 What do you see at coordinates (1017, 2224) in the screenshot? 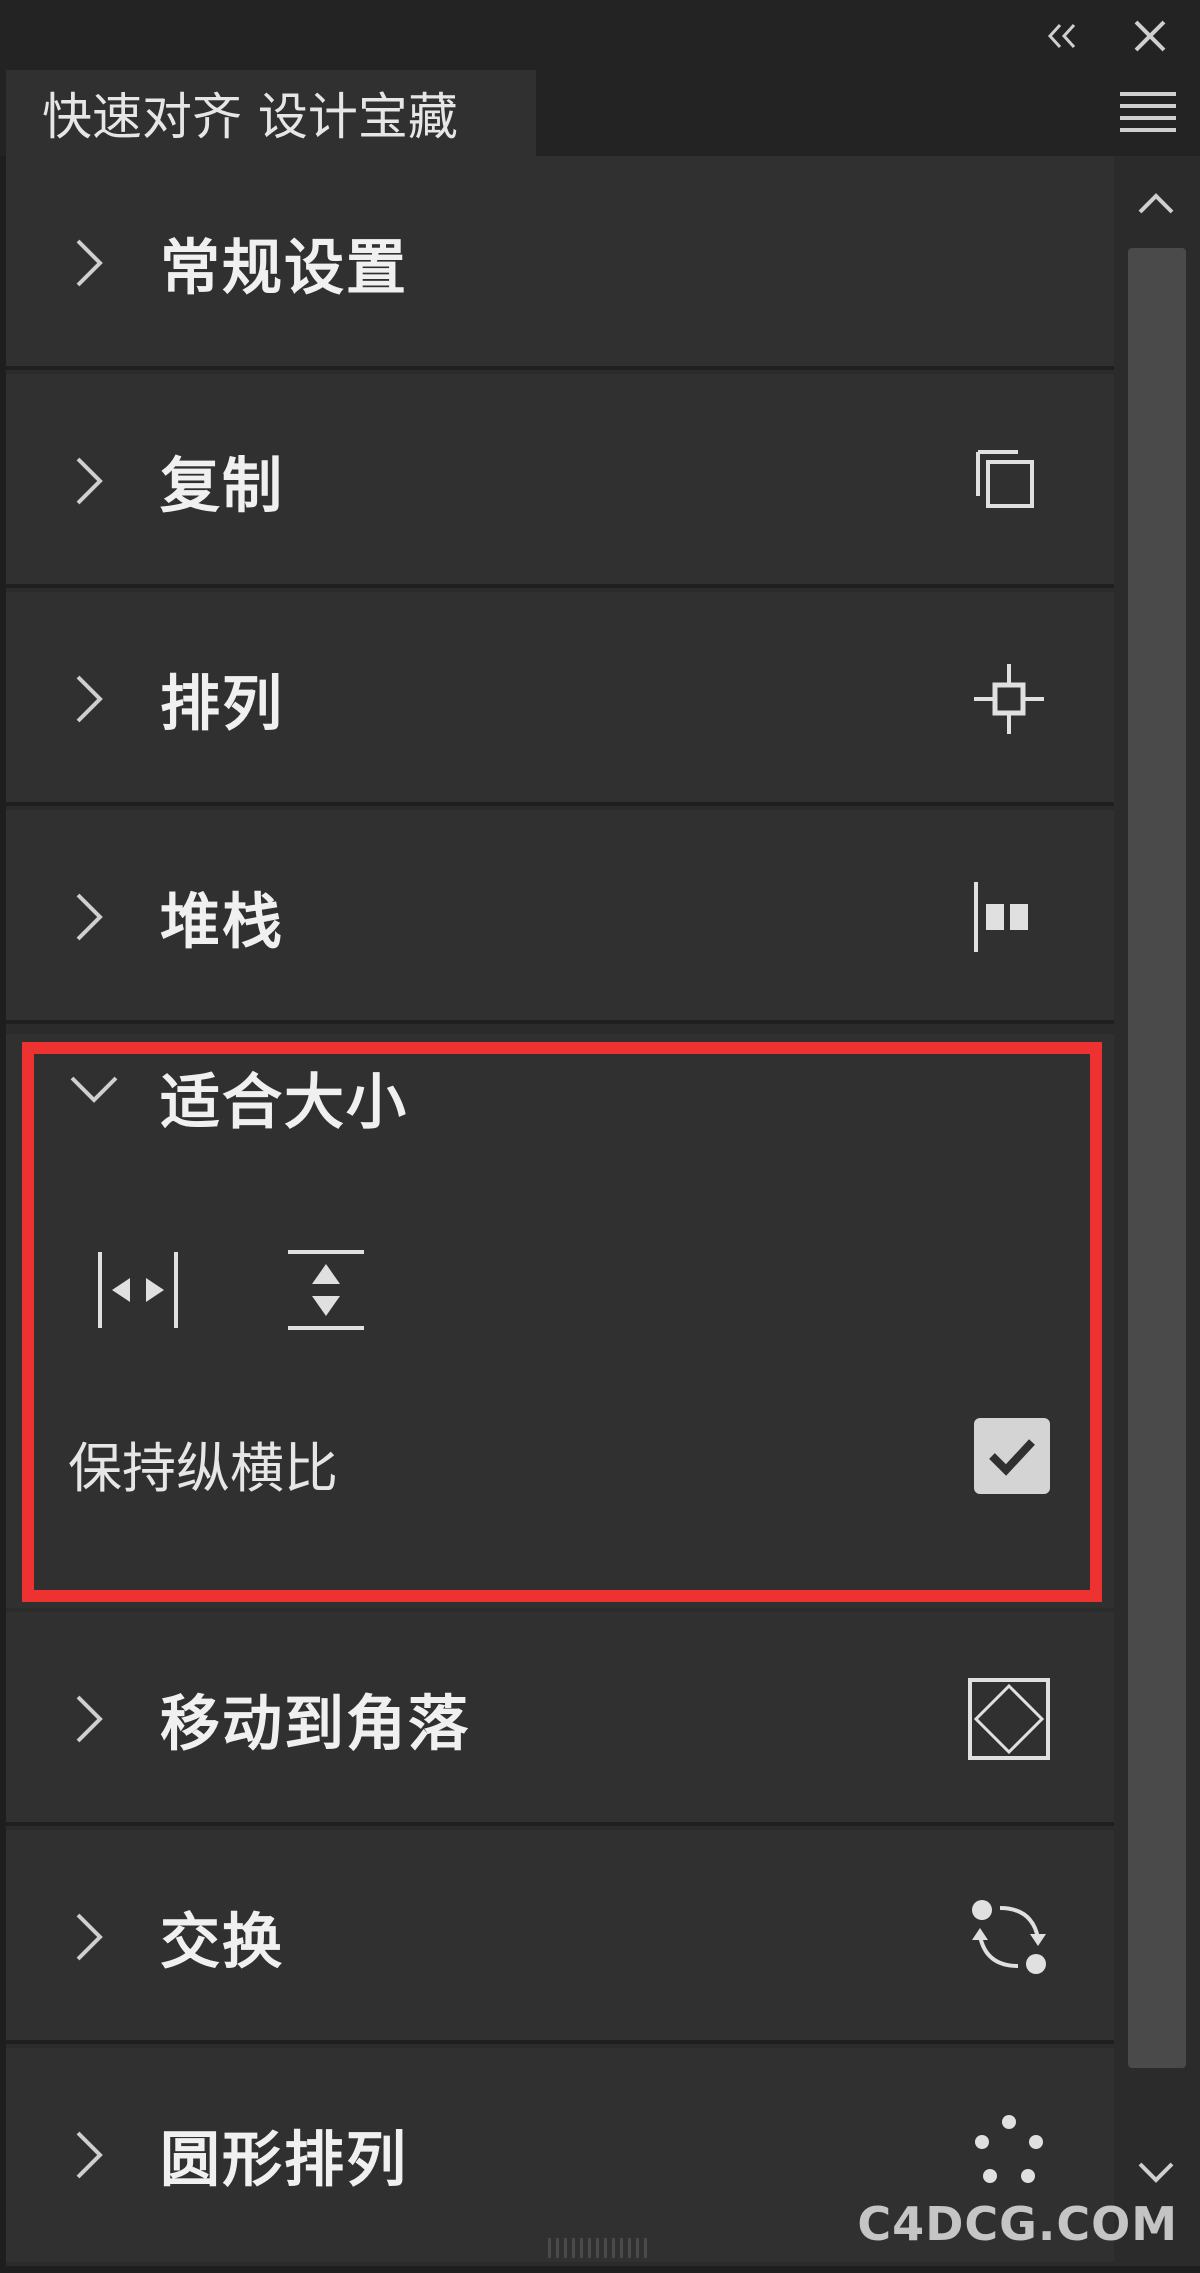
I see `watermark: C4DCG.COM` at bounding box center [1017, 2224].